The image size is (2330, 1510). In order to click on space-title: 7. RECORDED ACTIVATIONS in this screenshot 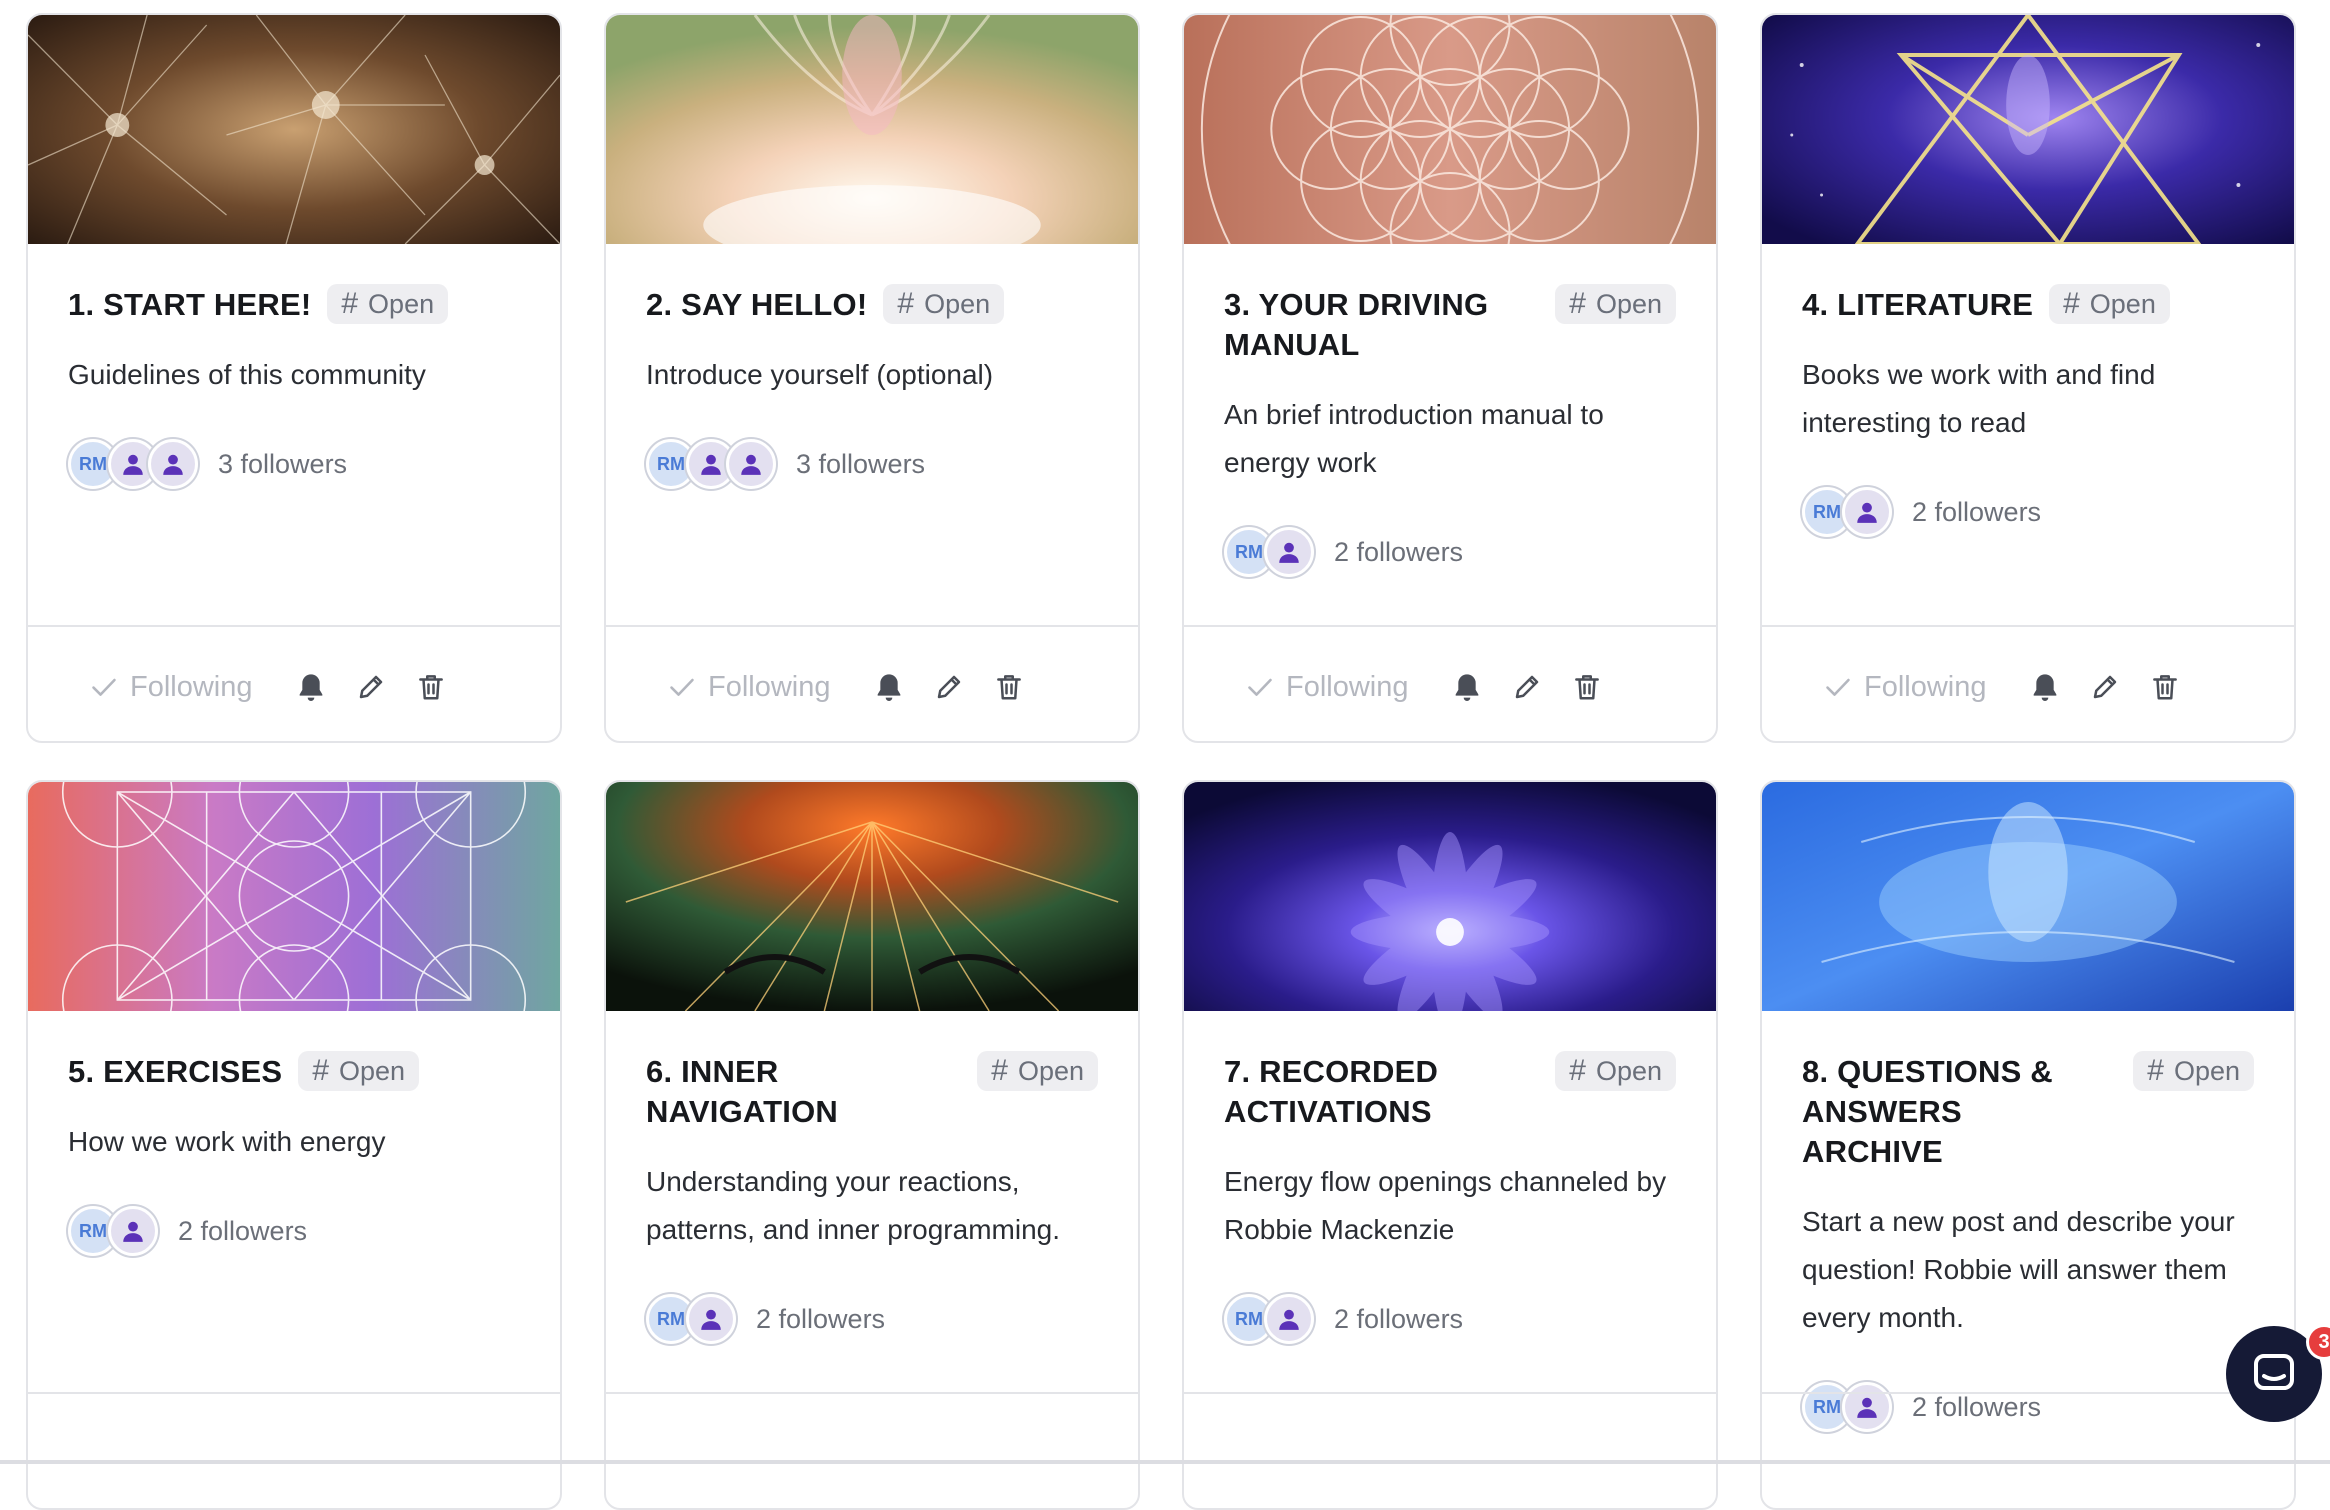, I will do `click(1374, 1092)`.